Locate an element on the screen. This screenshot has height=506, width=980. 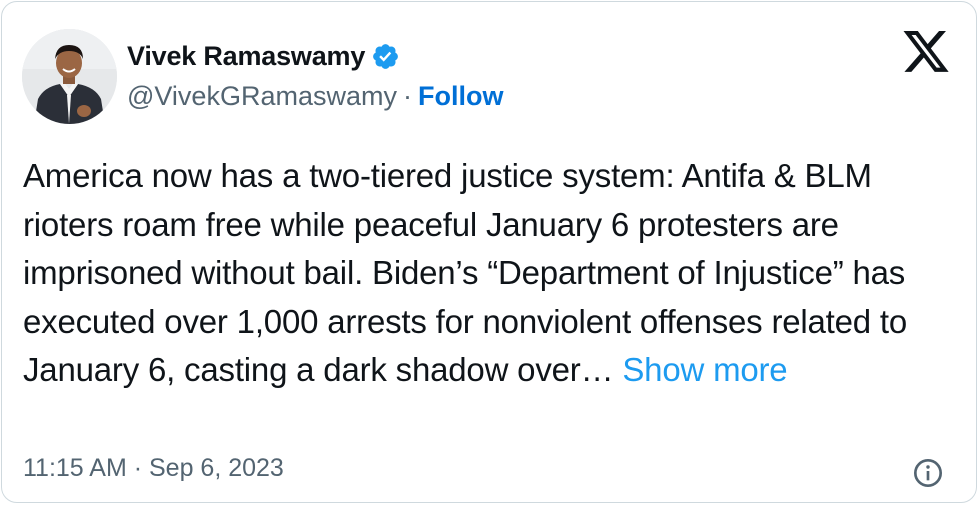
info-icon is located at coordinates (928, 473).